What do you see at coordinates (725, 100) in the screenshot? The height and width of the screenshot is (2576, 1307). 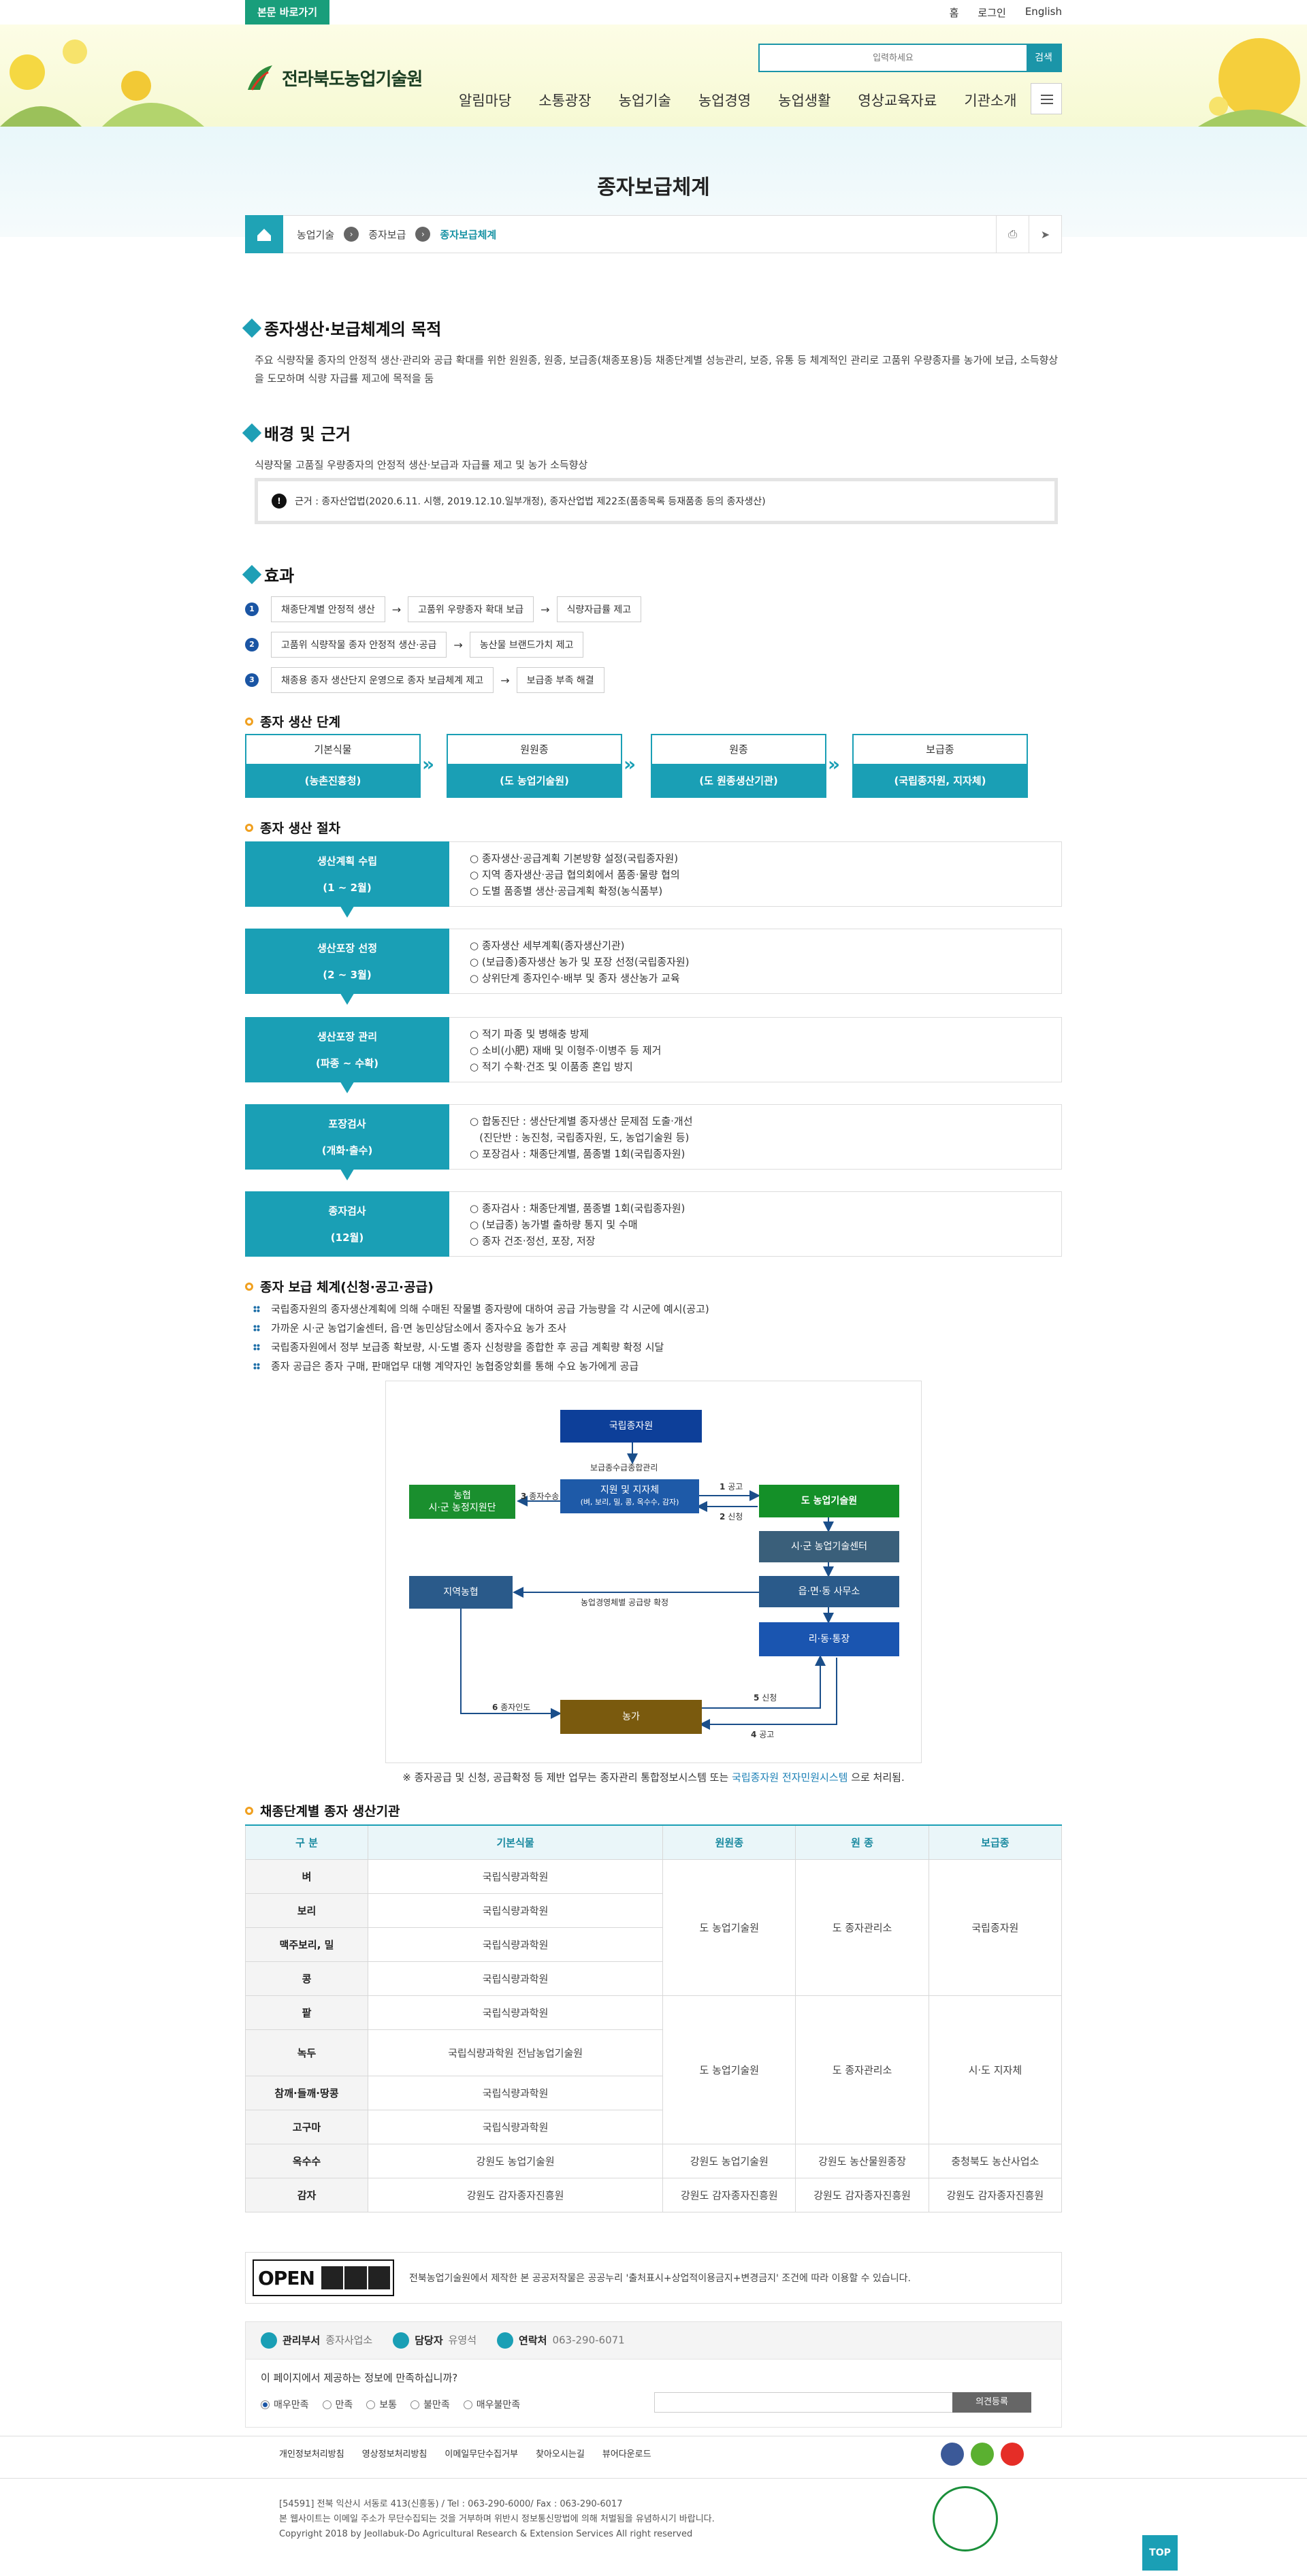 I see `gnb-item-agri-management: 농업경영` at bounding box center [725, 100].